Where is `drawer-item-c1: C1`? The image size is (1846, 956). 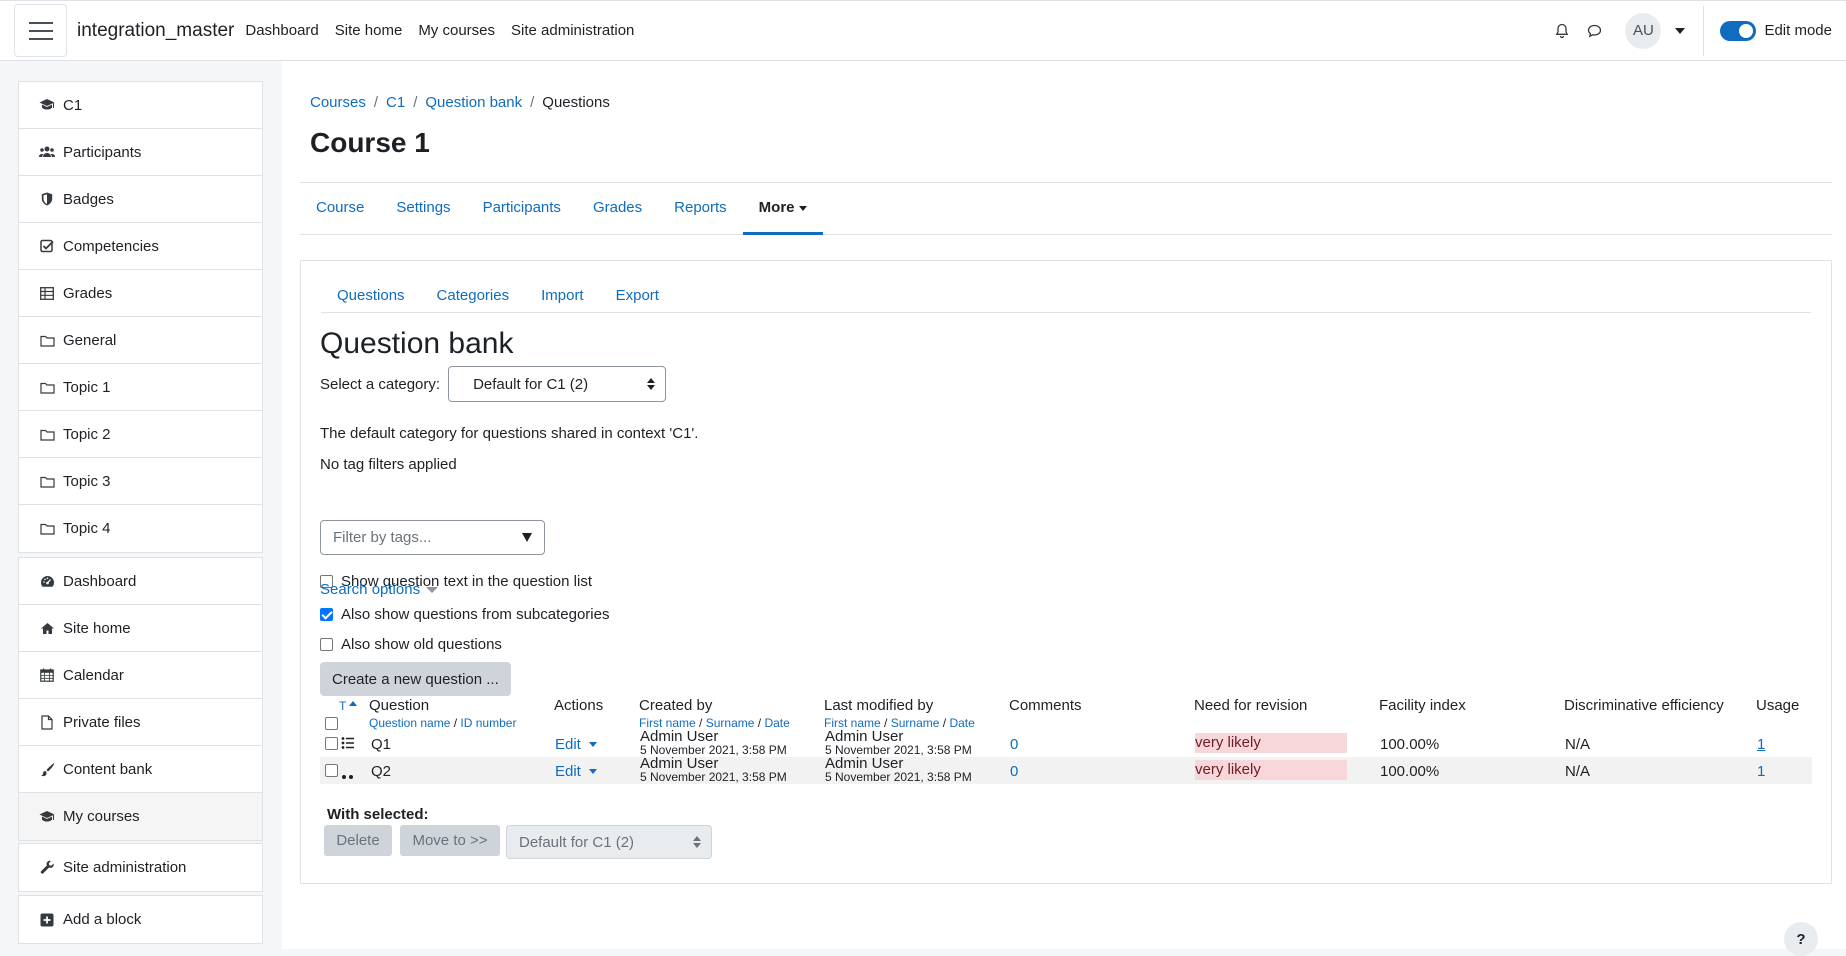
drawer-item-c1: C1 is located at coordinates (140, 105).